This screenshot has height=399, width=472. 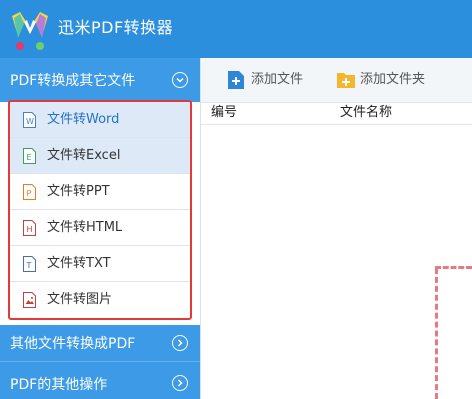 I want to click on app-title: 迅米PDF转换器, so click(x=116, y=27).